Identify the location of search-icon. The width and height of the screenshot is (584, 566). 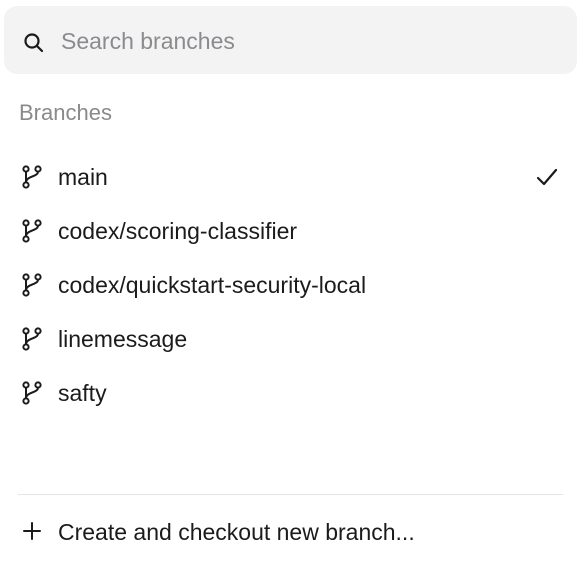
(34, 43).